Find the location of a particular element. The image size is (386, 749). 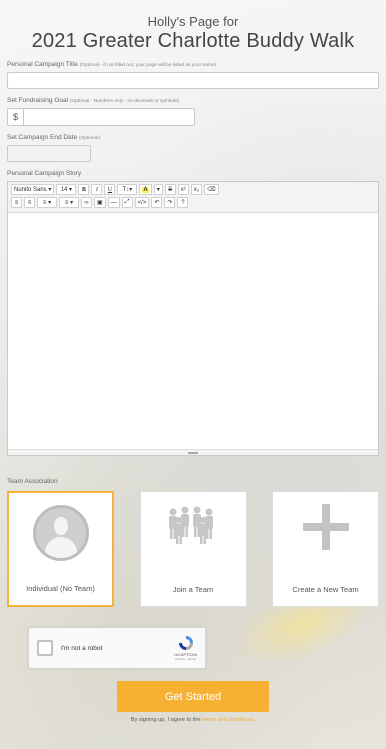

font-family-dropdown: Nunito Sans ▾ is located at coordinates (33, 189).